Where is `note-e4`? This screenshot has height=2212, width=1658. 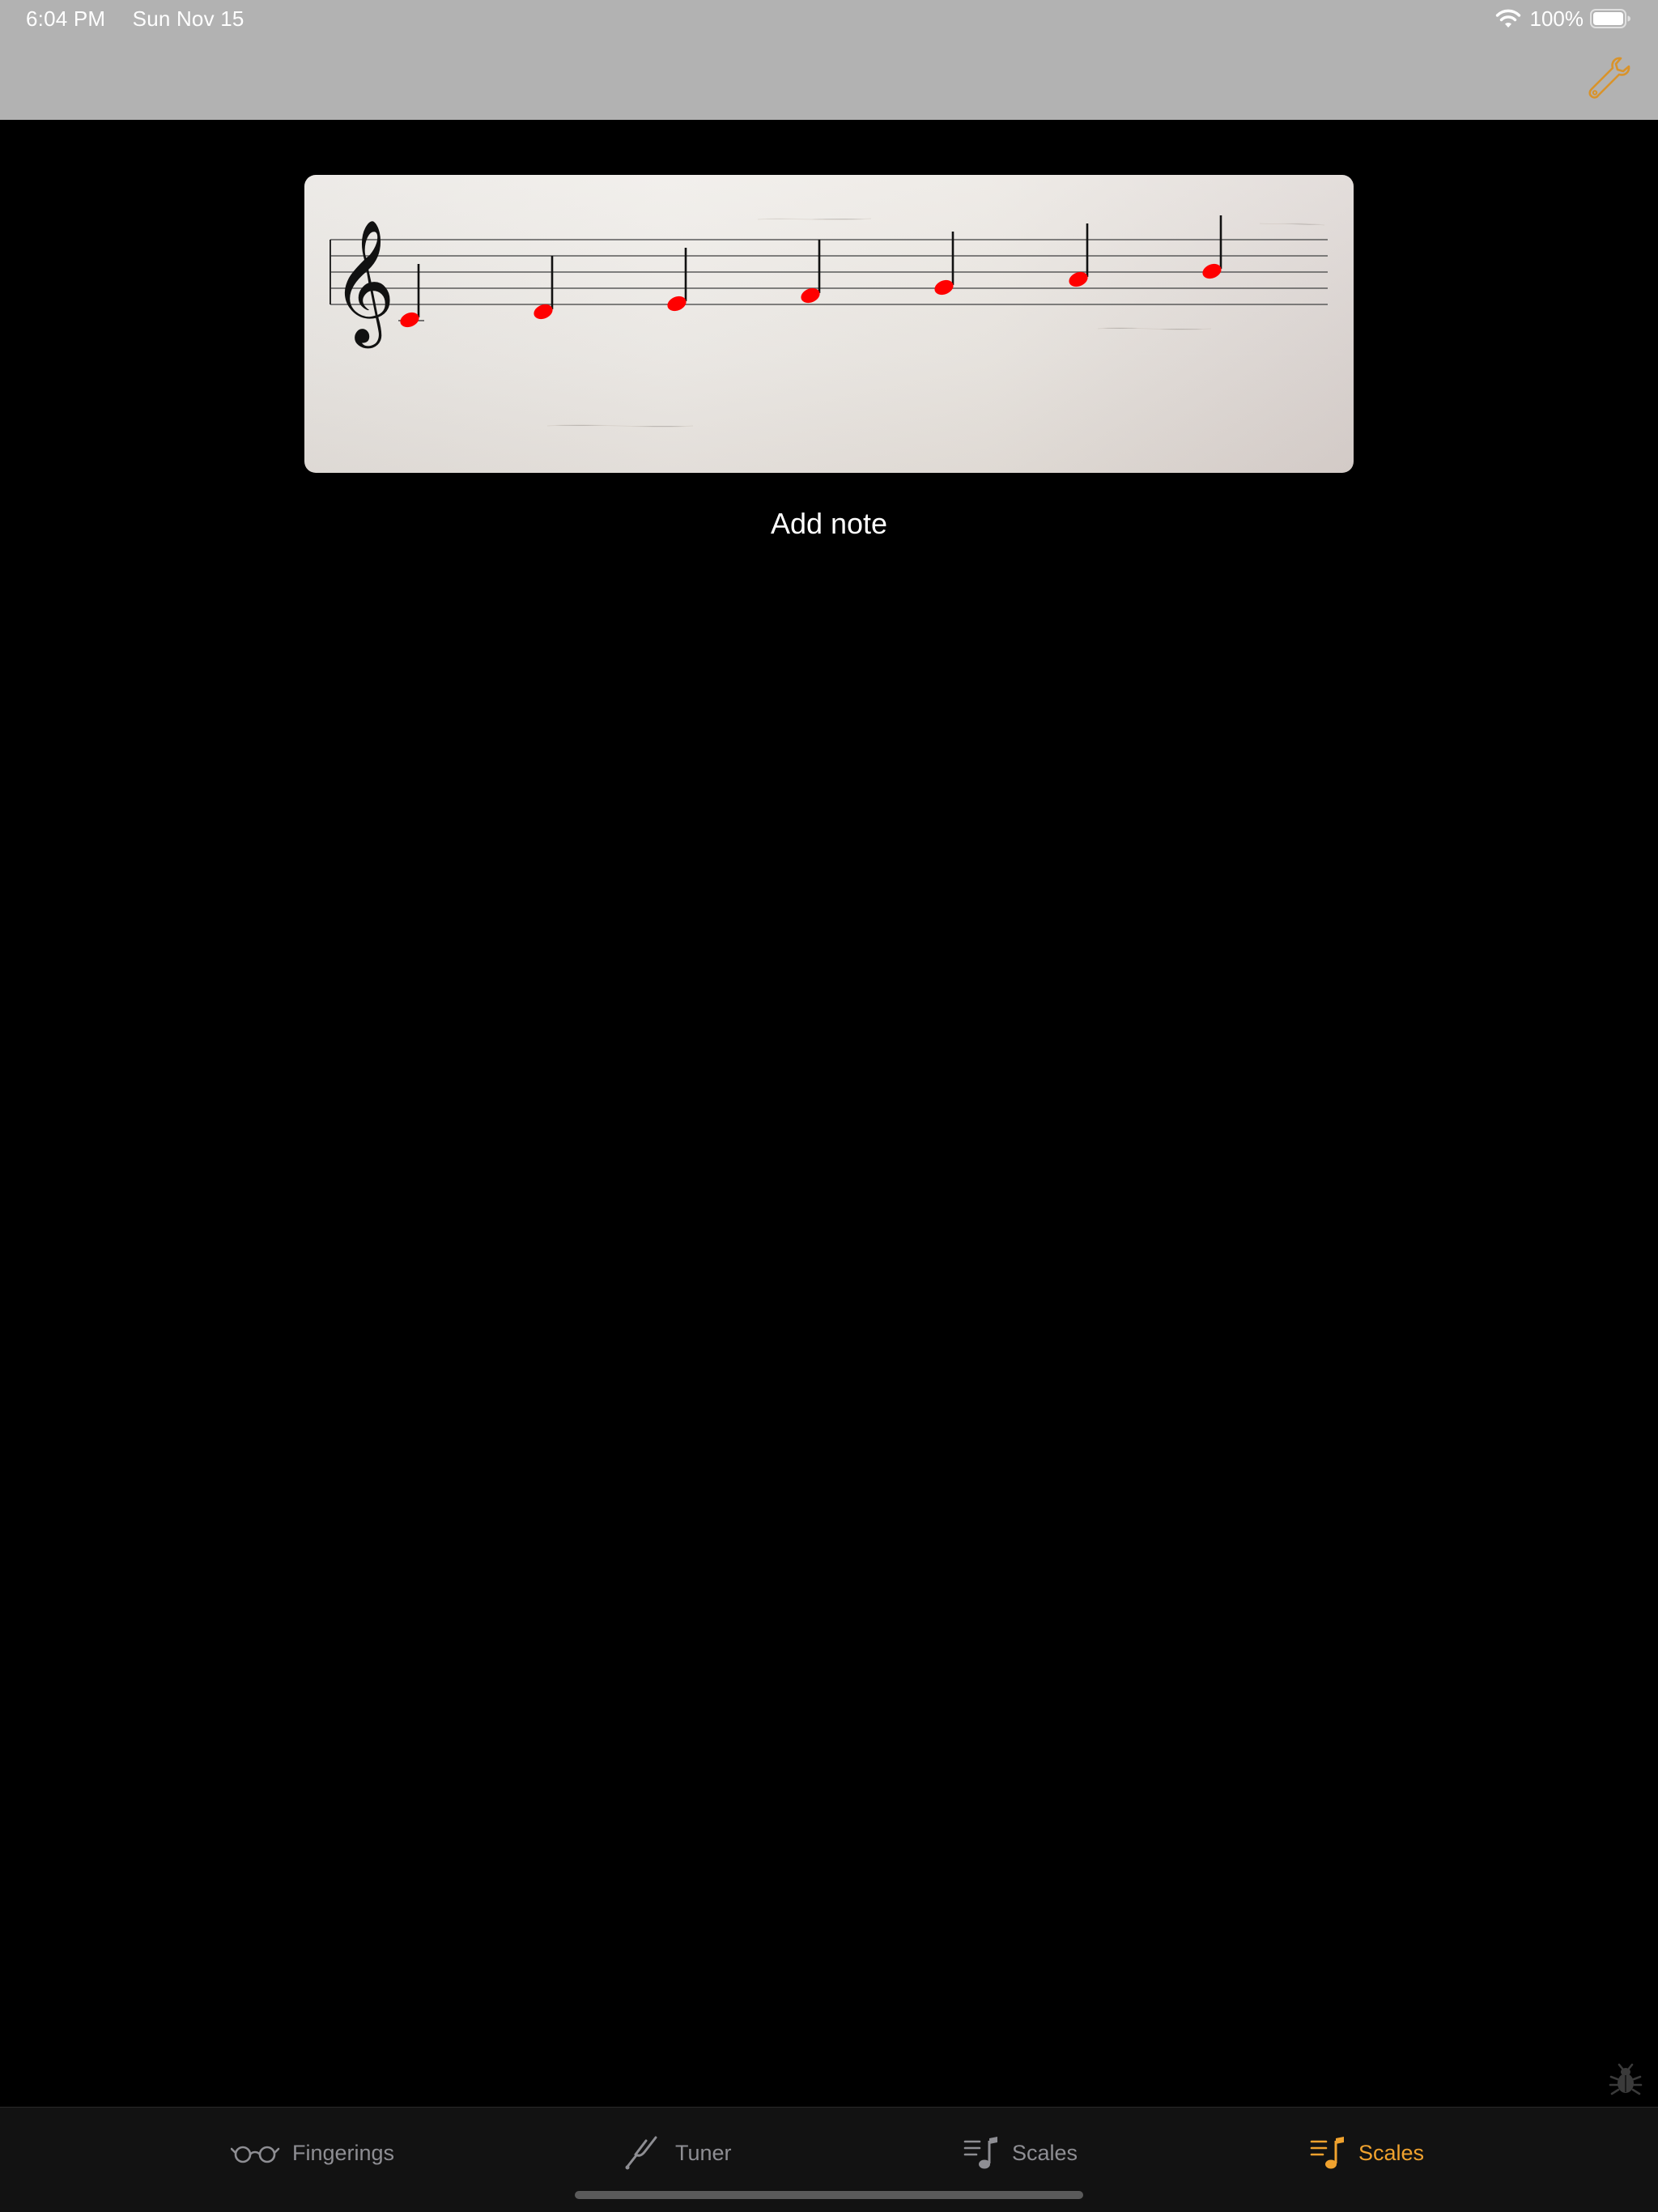
note-e4 is located at coordinates (677, 280).